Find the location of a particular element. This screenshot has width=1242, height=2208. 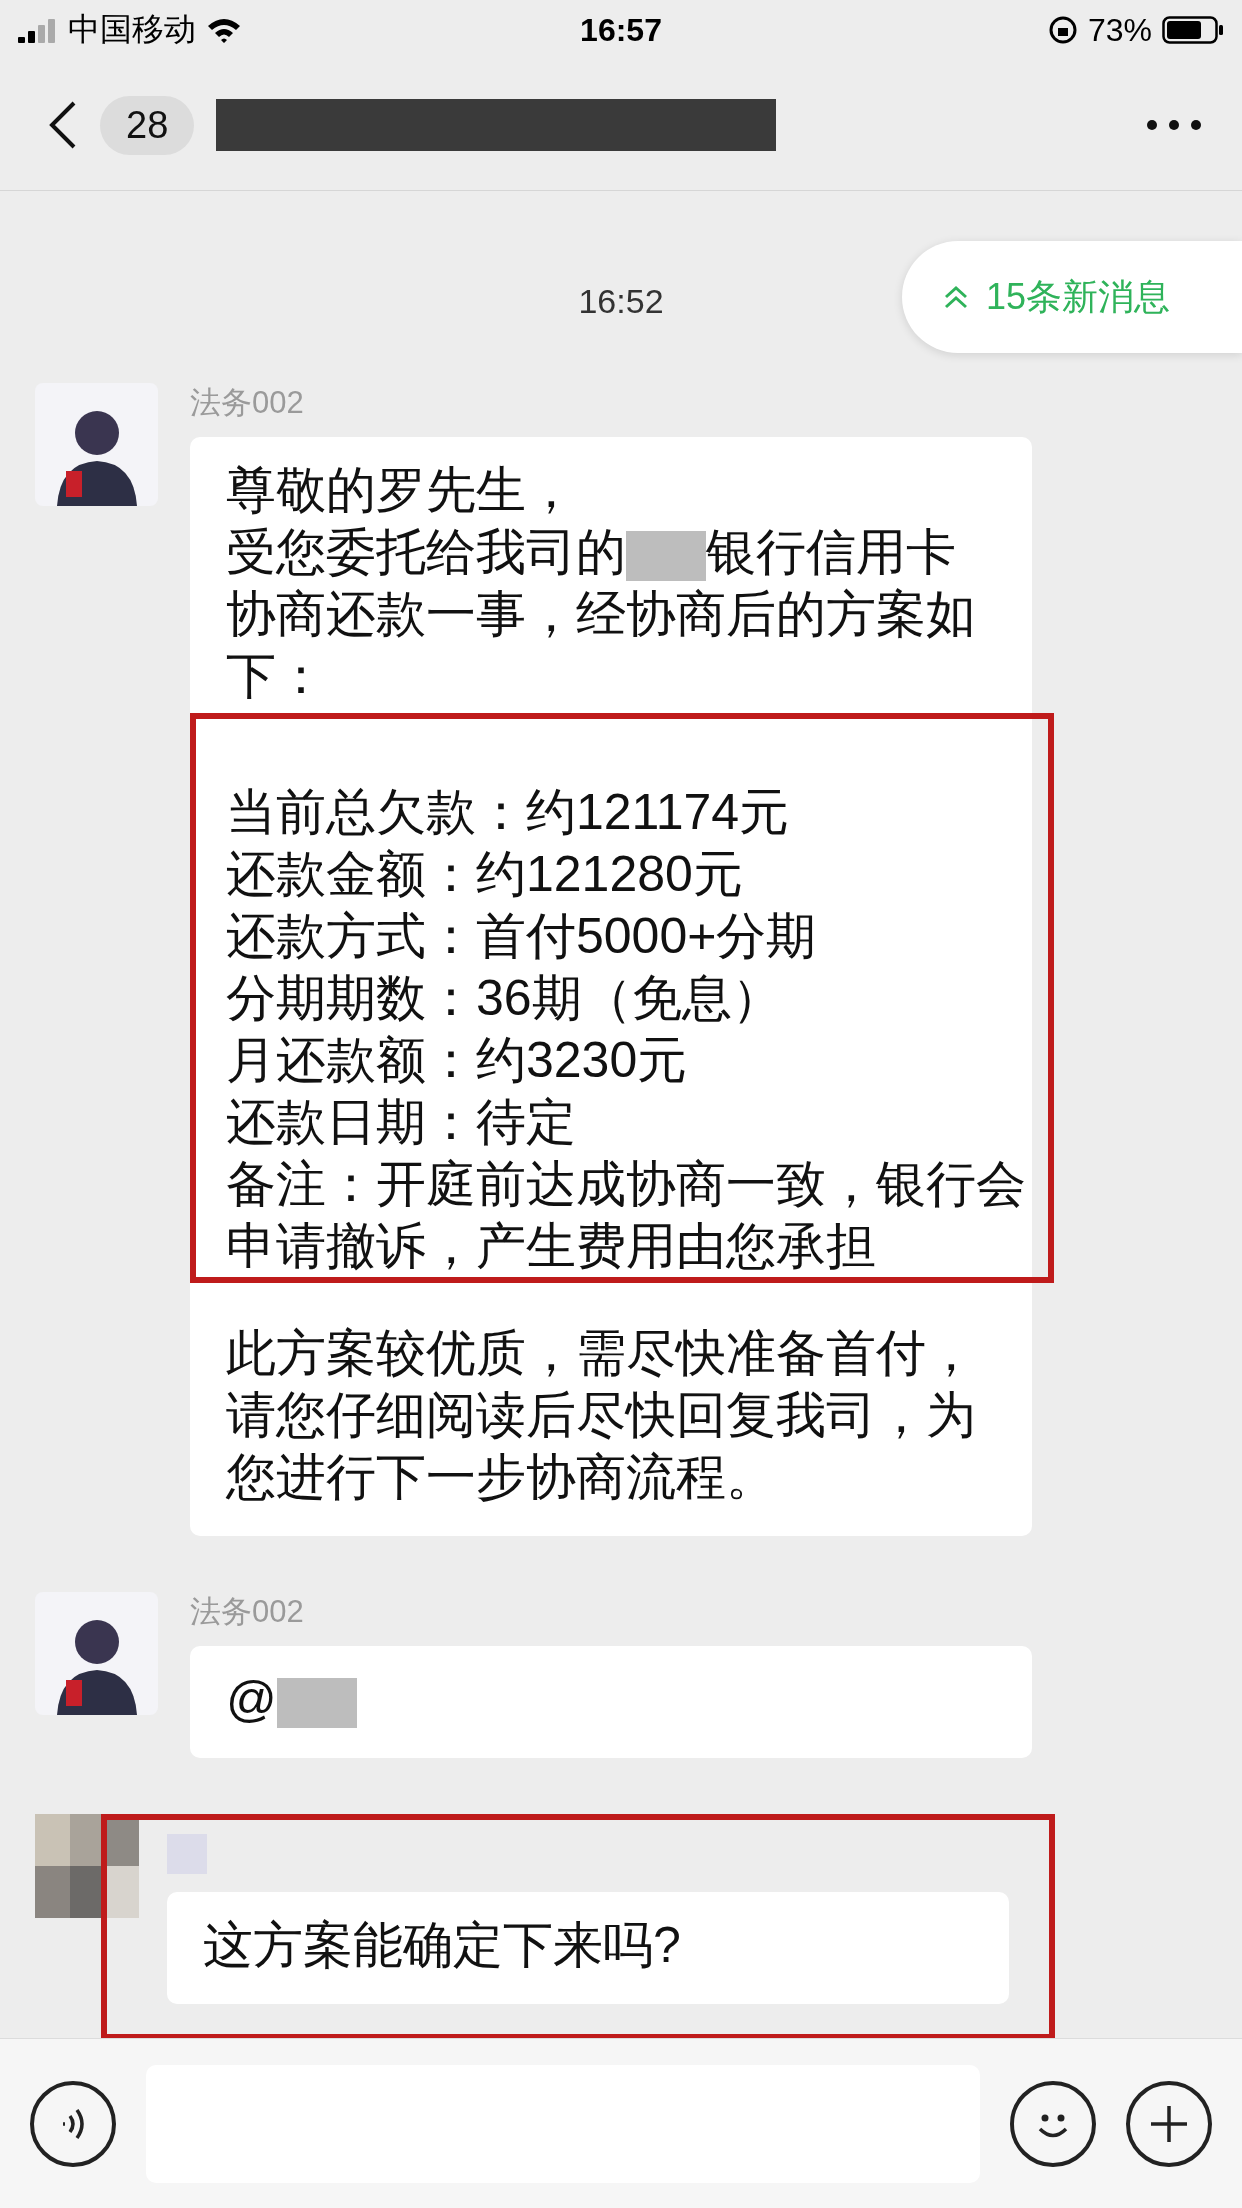

plan-item: 还款金额：约121280元 is located at coordinates (485, 874).